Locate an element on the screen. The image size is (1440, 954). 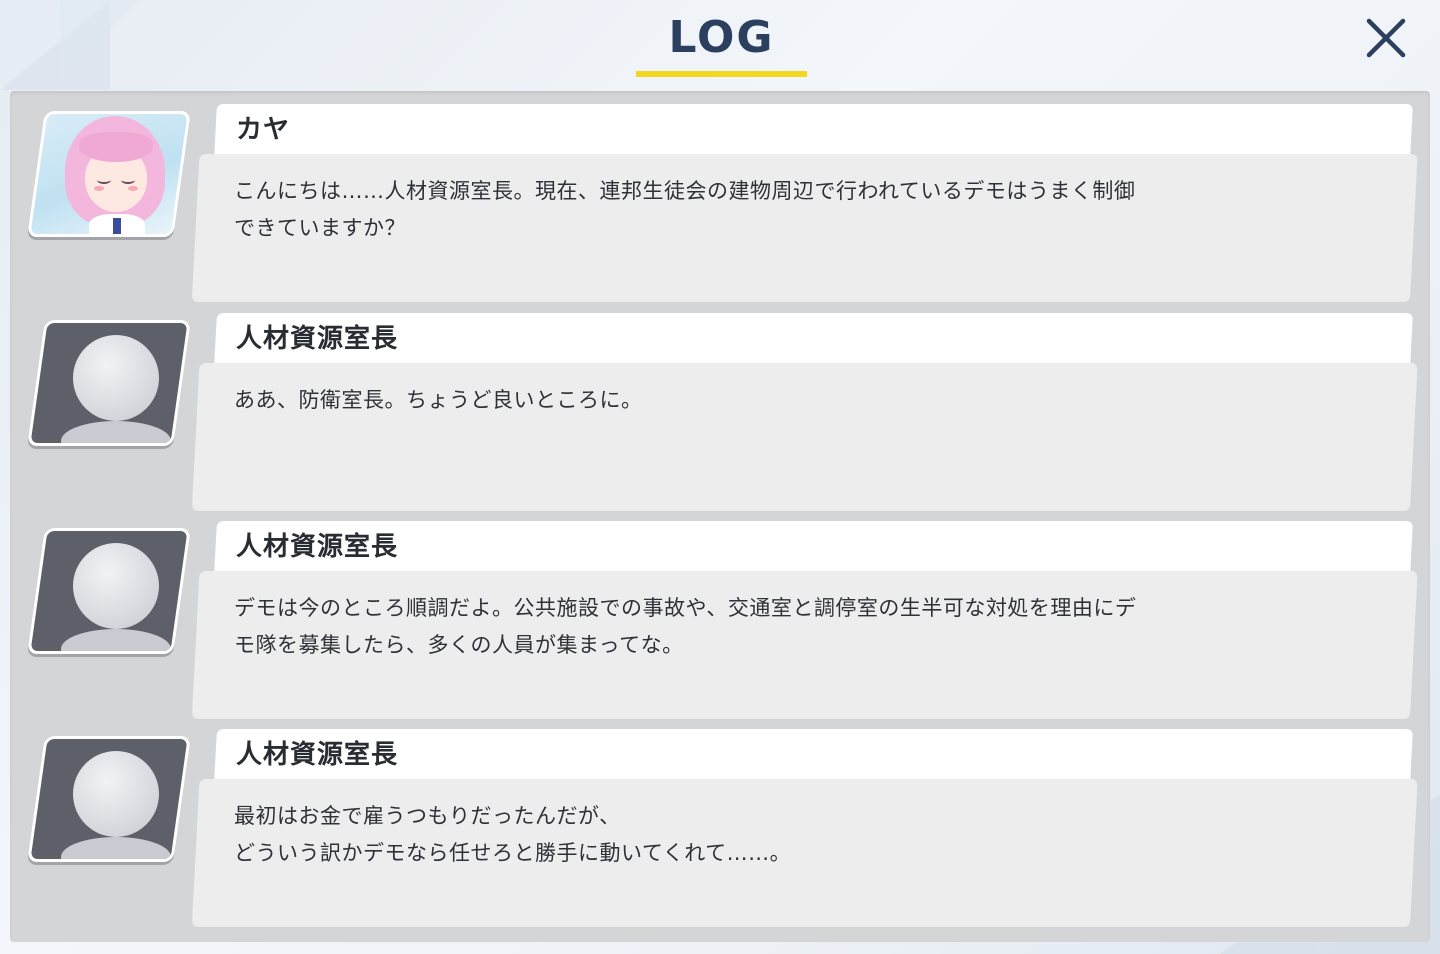
close-icon is located at coordinates (1386, 38).